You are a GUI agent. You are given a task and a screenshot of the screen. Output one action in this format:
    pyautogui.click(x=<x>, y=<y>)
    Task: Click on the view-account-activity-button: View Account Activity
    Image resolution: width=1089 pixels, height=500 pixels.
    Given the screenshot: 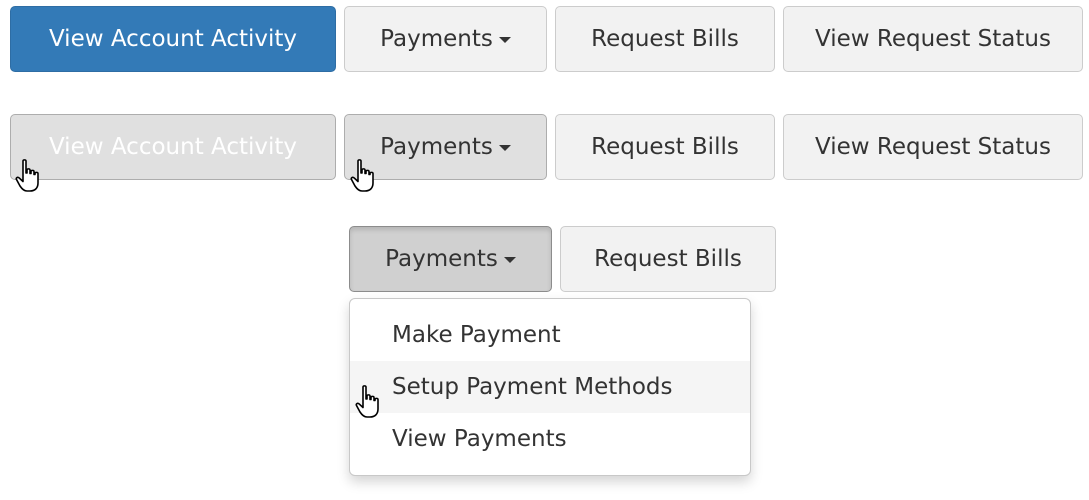 What is the action you would take?
    pyautogui.click(x=173, y=39)
    